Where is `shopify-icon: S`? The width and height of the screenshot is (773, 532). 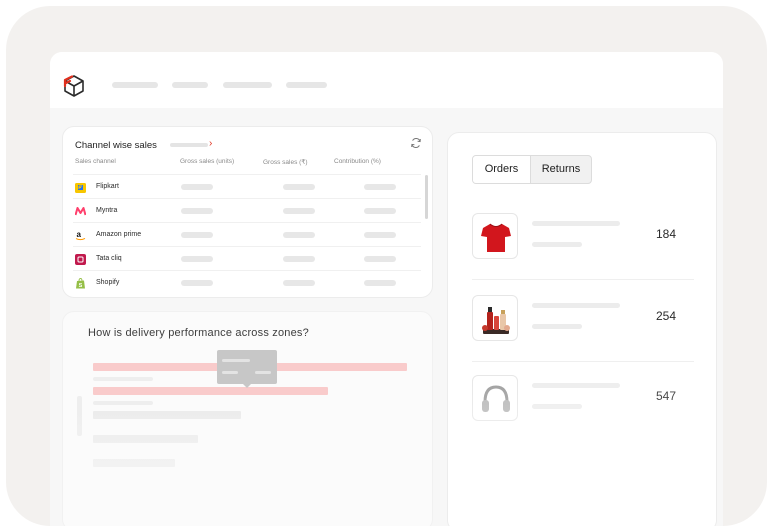 shopify-icon: S is located at coordinates (80, 283).